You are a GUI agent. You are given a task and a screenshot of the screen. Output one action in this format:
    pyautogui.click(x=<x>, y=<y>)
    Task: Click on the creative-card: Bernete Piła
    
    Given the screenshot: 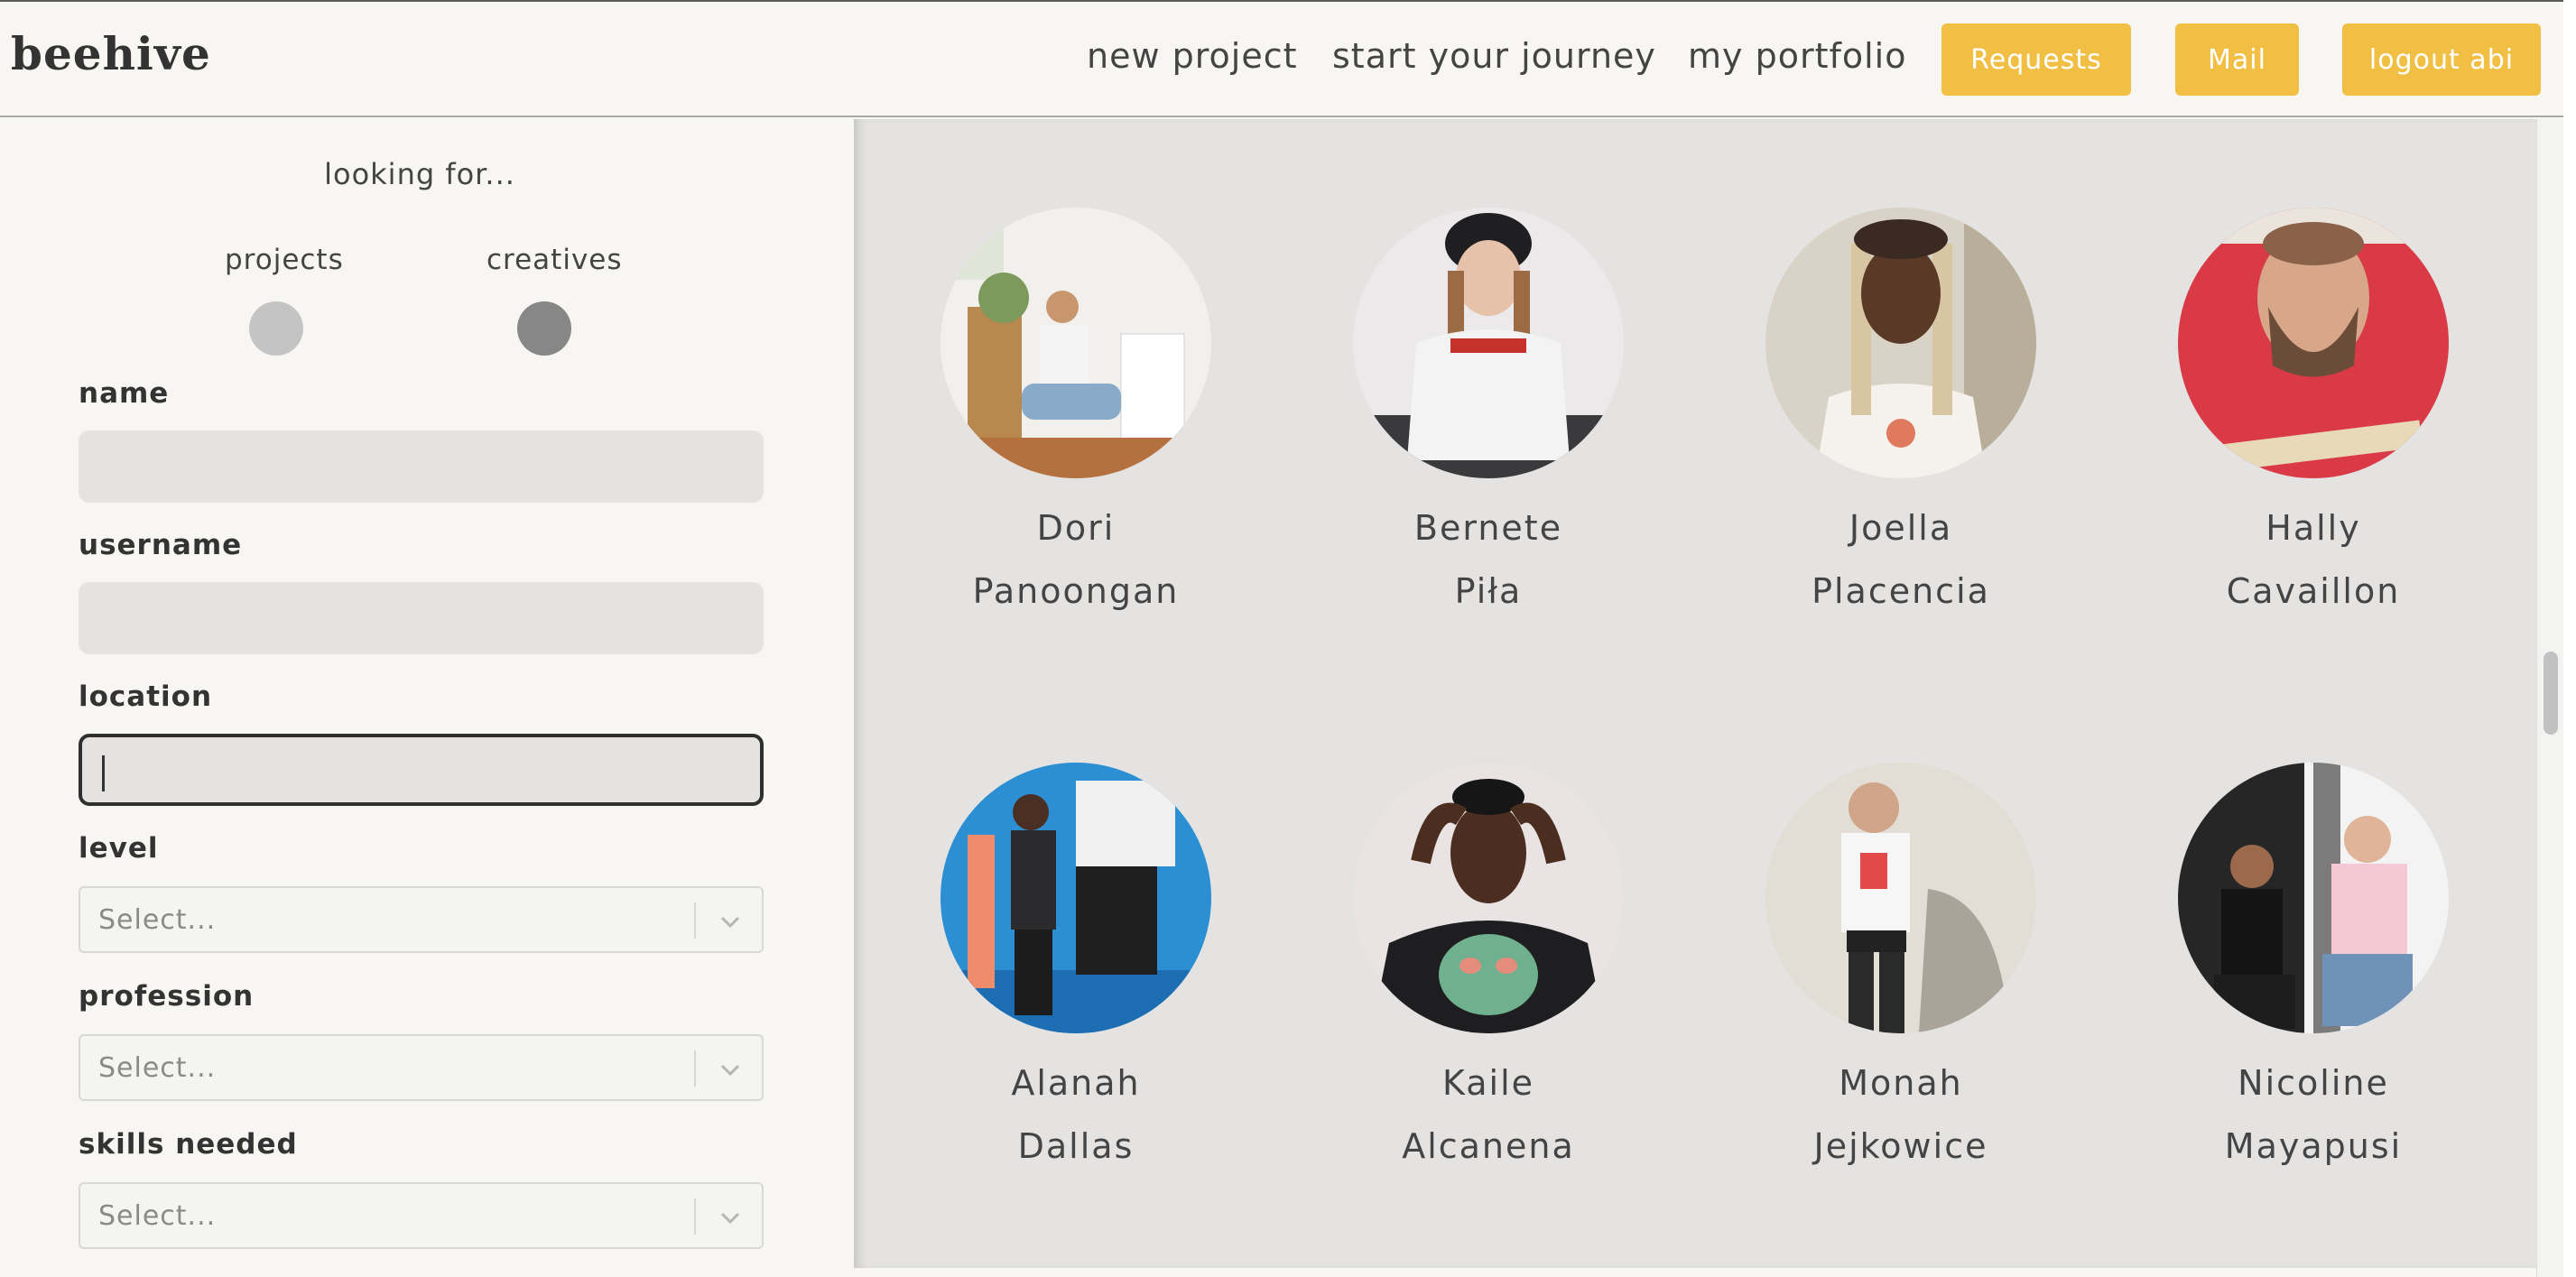 What is the action you would take?
    pyautogui.click(x=1488, y=415)
    